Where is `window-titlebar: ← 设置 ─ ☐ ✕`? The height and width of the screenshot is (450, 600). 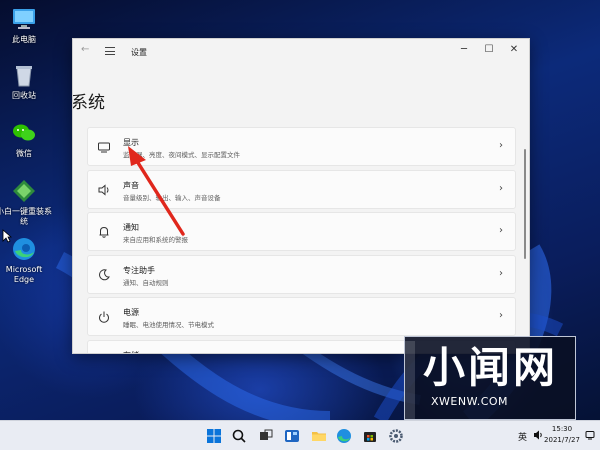
window-titlebar: ← 设置 ─ ☐ ✕ is located at coordinates (301, 52).